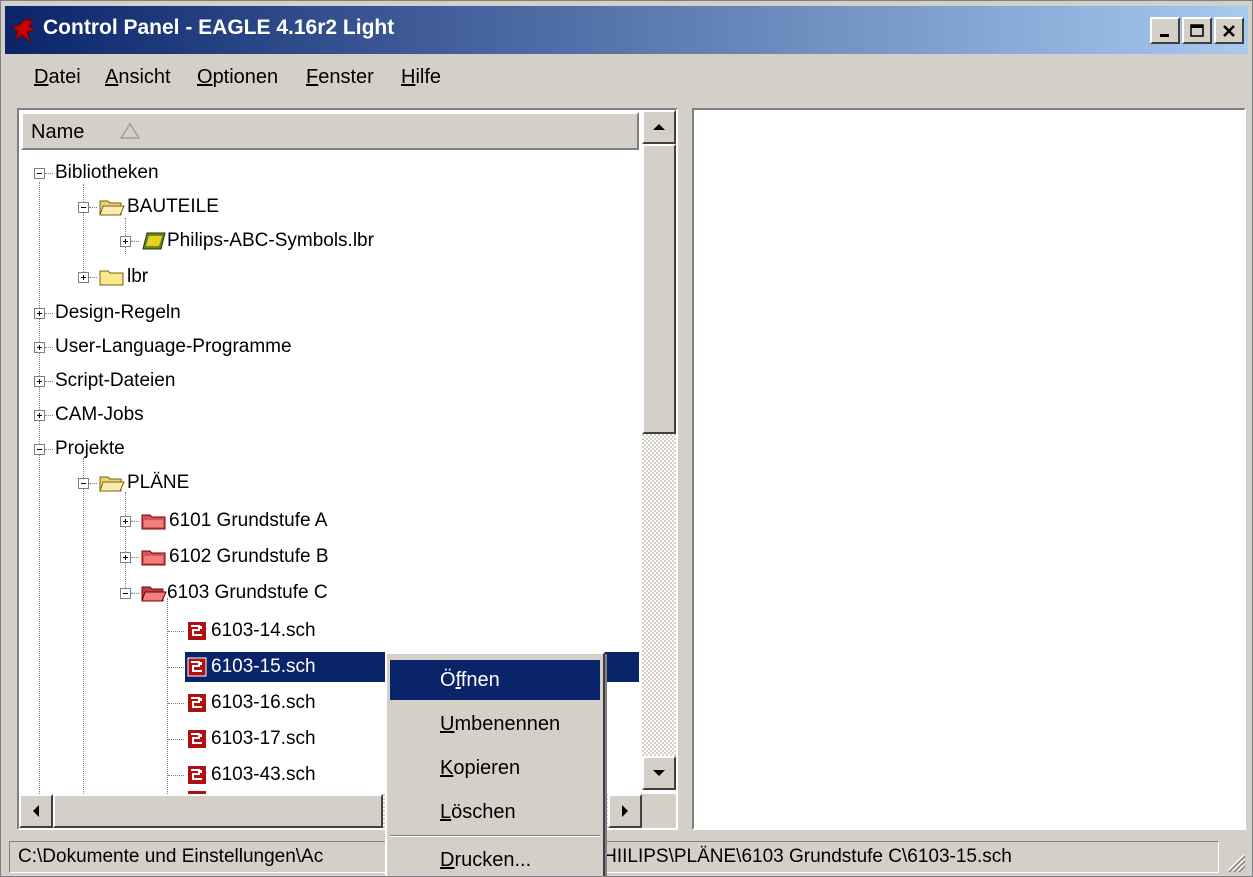 The height and width of the screenshot is (877, 1253). I want to click on arrow-up-icon, so click(659, 127).